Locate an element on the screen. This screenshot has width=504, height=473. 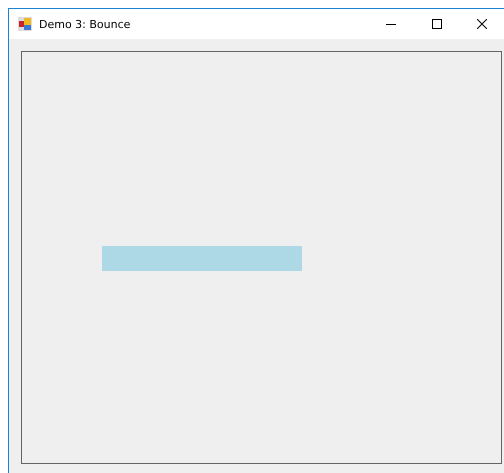
window-title: Demo 3: Bounce is located at coordinates (85, 24).